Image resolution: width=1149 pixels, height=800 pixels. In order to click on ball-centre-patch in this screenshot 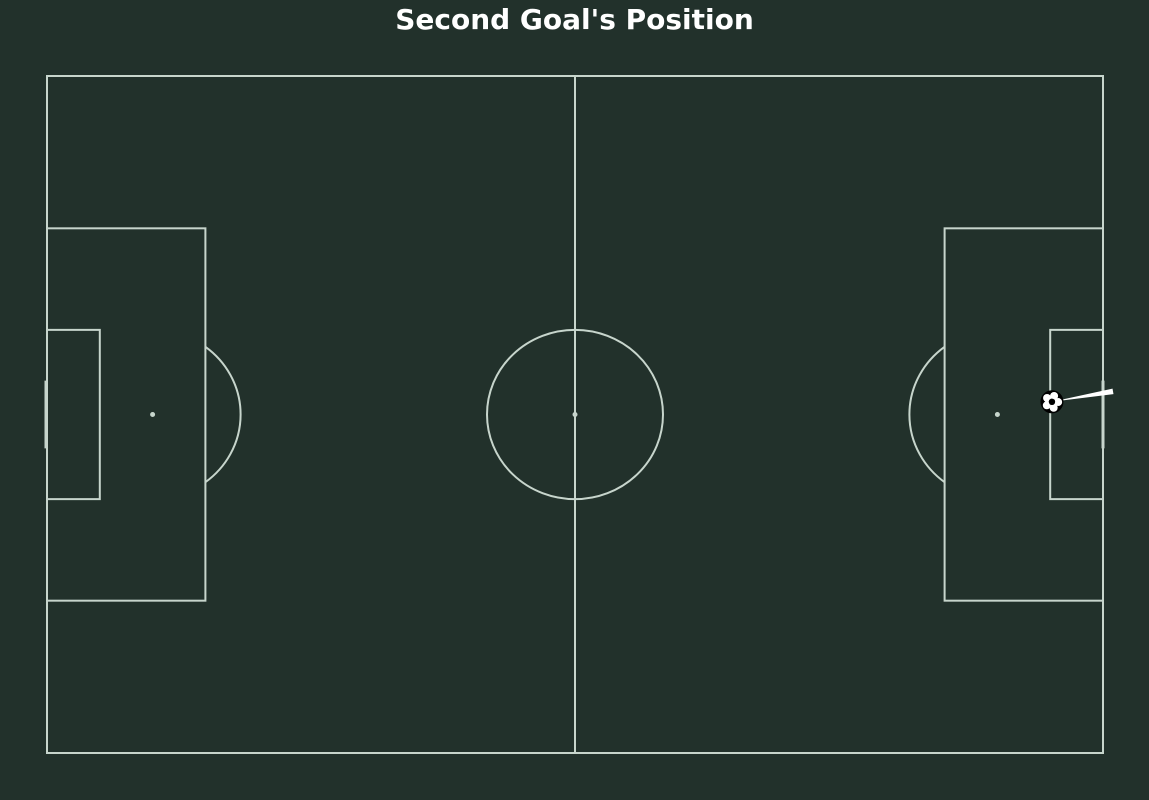, I will do `click(1052, 402)`.